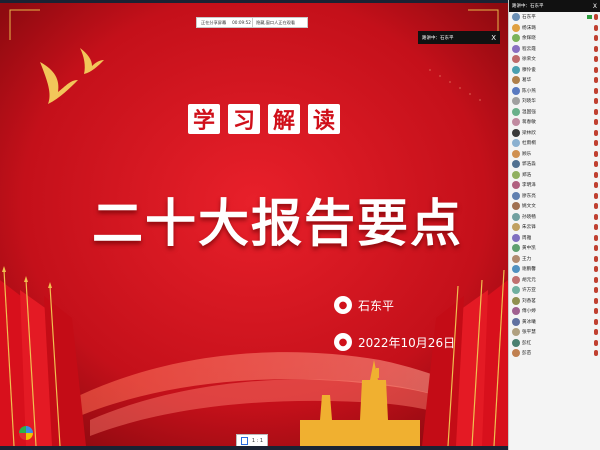 This screenshot has width=600, height=450. I want to click on participant-name: 黄中凯, so click(529, 249).